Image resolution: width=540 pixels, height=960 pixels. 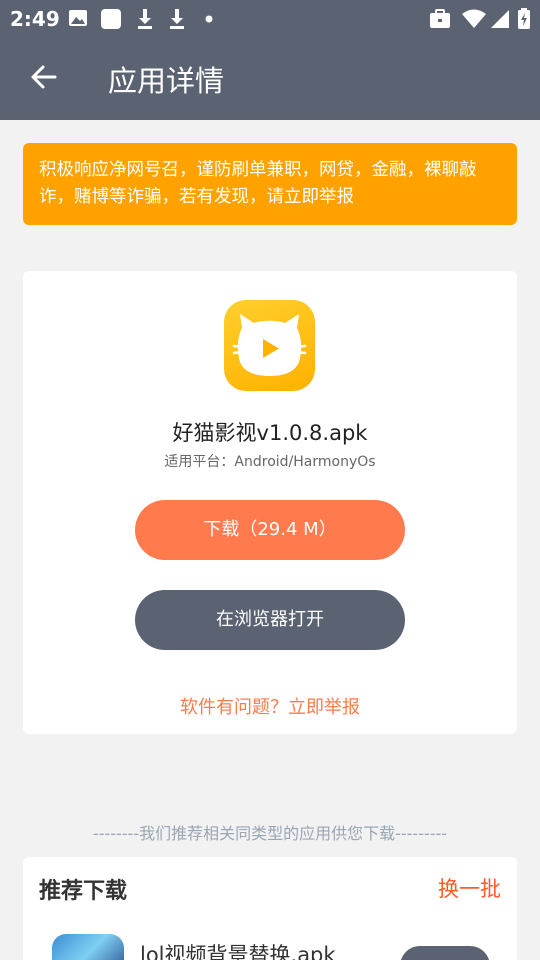 I want to click on recommend-title: 推荐下载, so click(x=83, y=891).